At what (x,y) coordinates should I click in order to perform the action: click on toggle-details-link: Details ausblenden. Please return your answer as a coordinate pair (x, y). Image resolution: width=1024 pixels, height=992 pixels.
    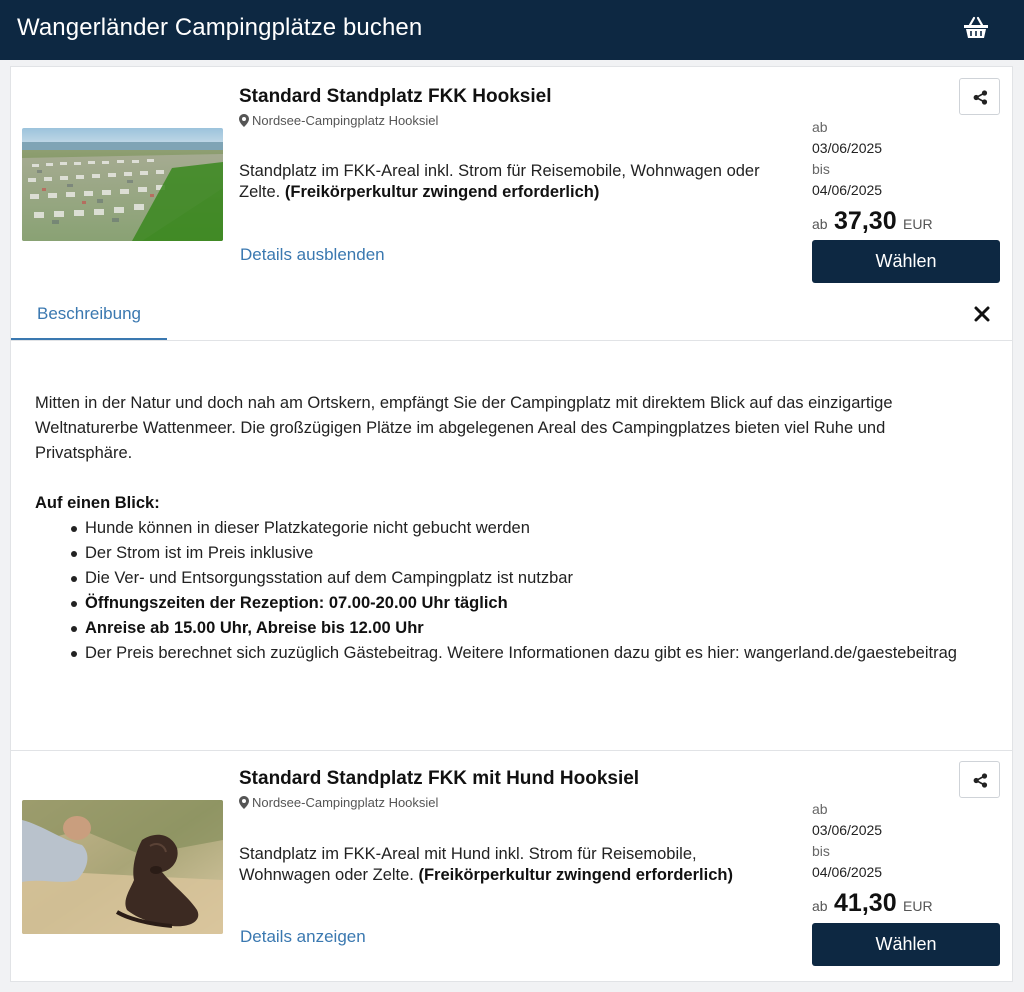
    Looking at the image, I should click on (312, 255).